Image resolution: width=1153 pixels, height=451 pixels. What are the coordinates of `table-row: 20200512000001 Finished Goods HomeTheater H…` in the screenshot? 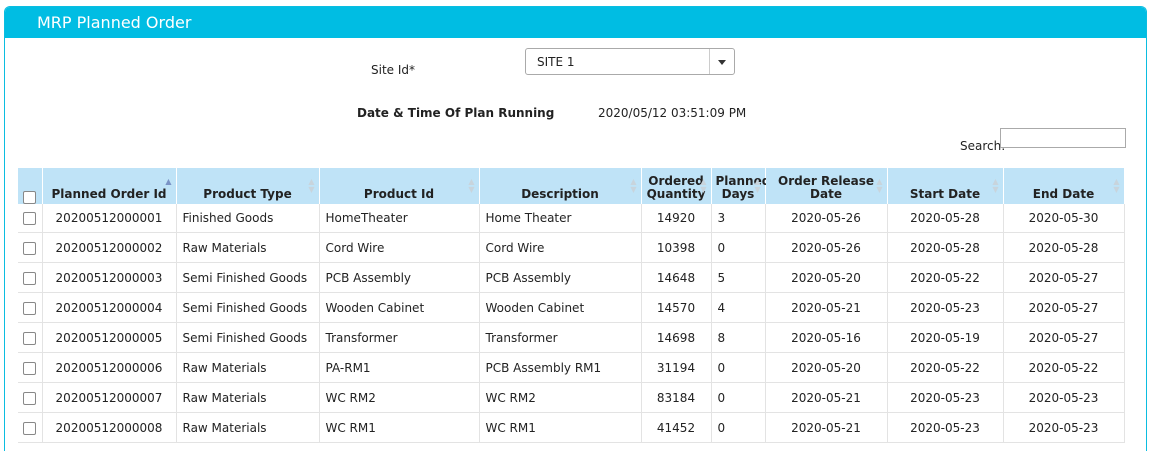 It's located at (571, 218).